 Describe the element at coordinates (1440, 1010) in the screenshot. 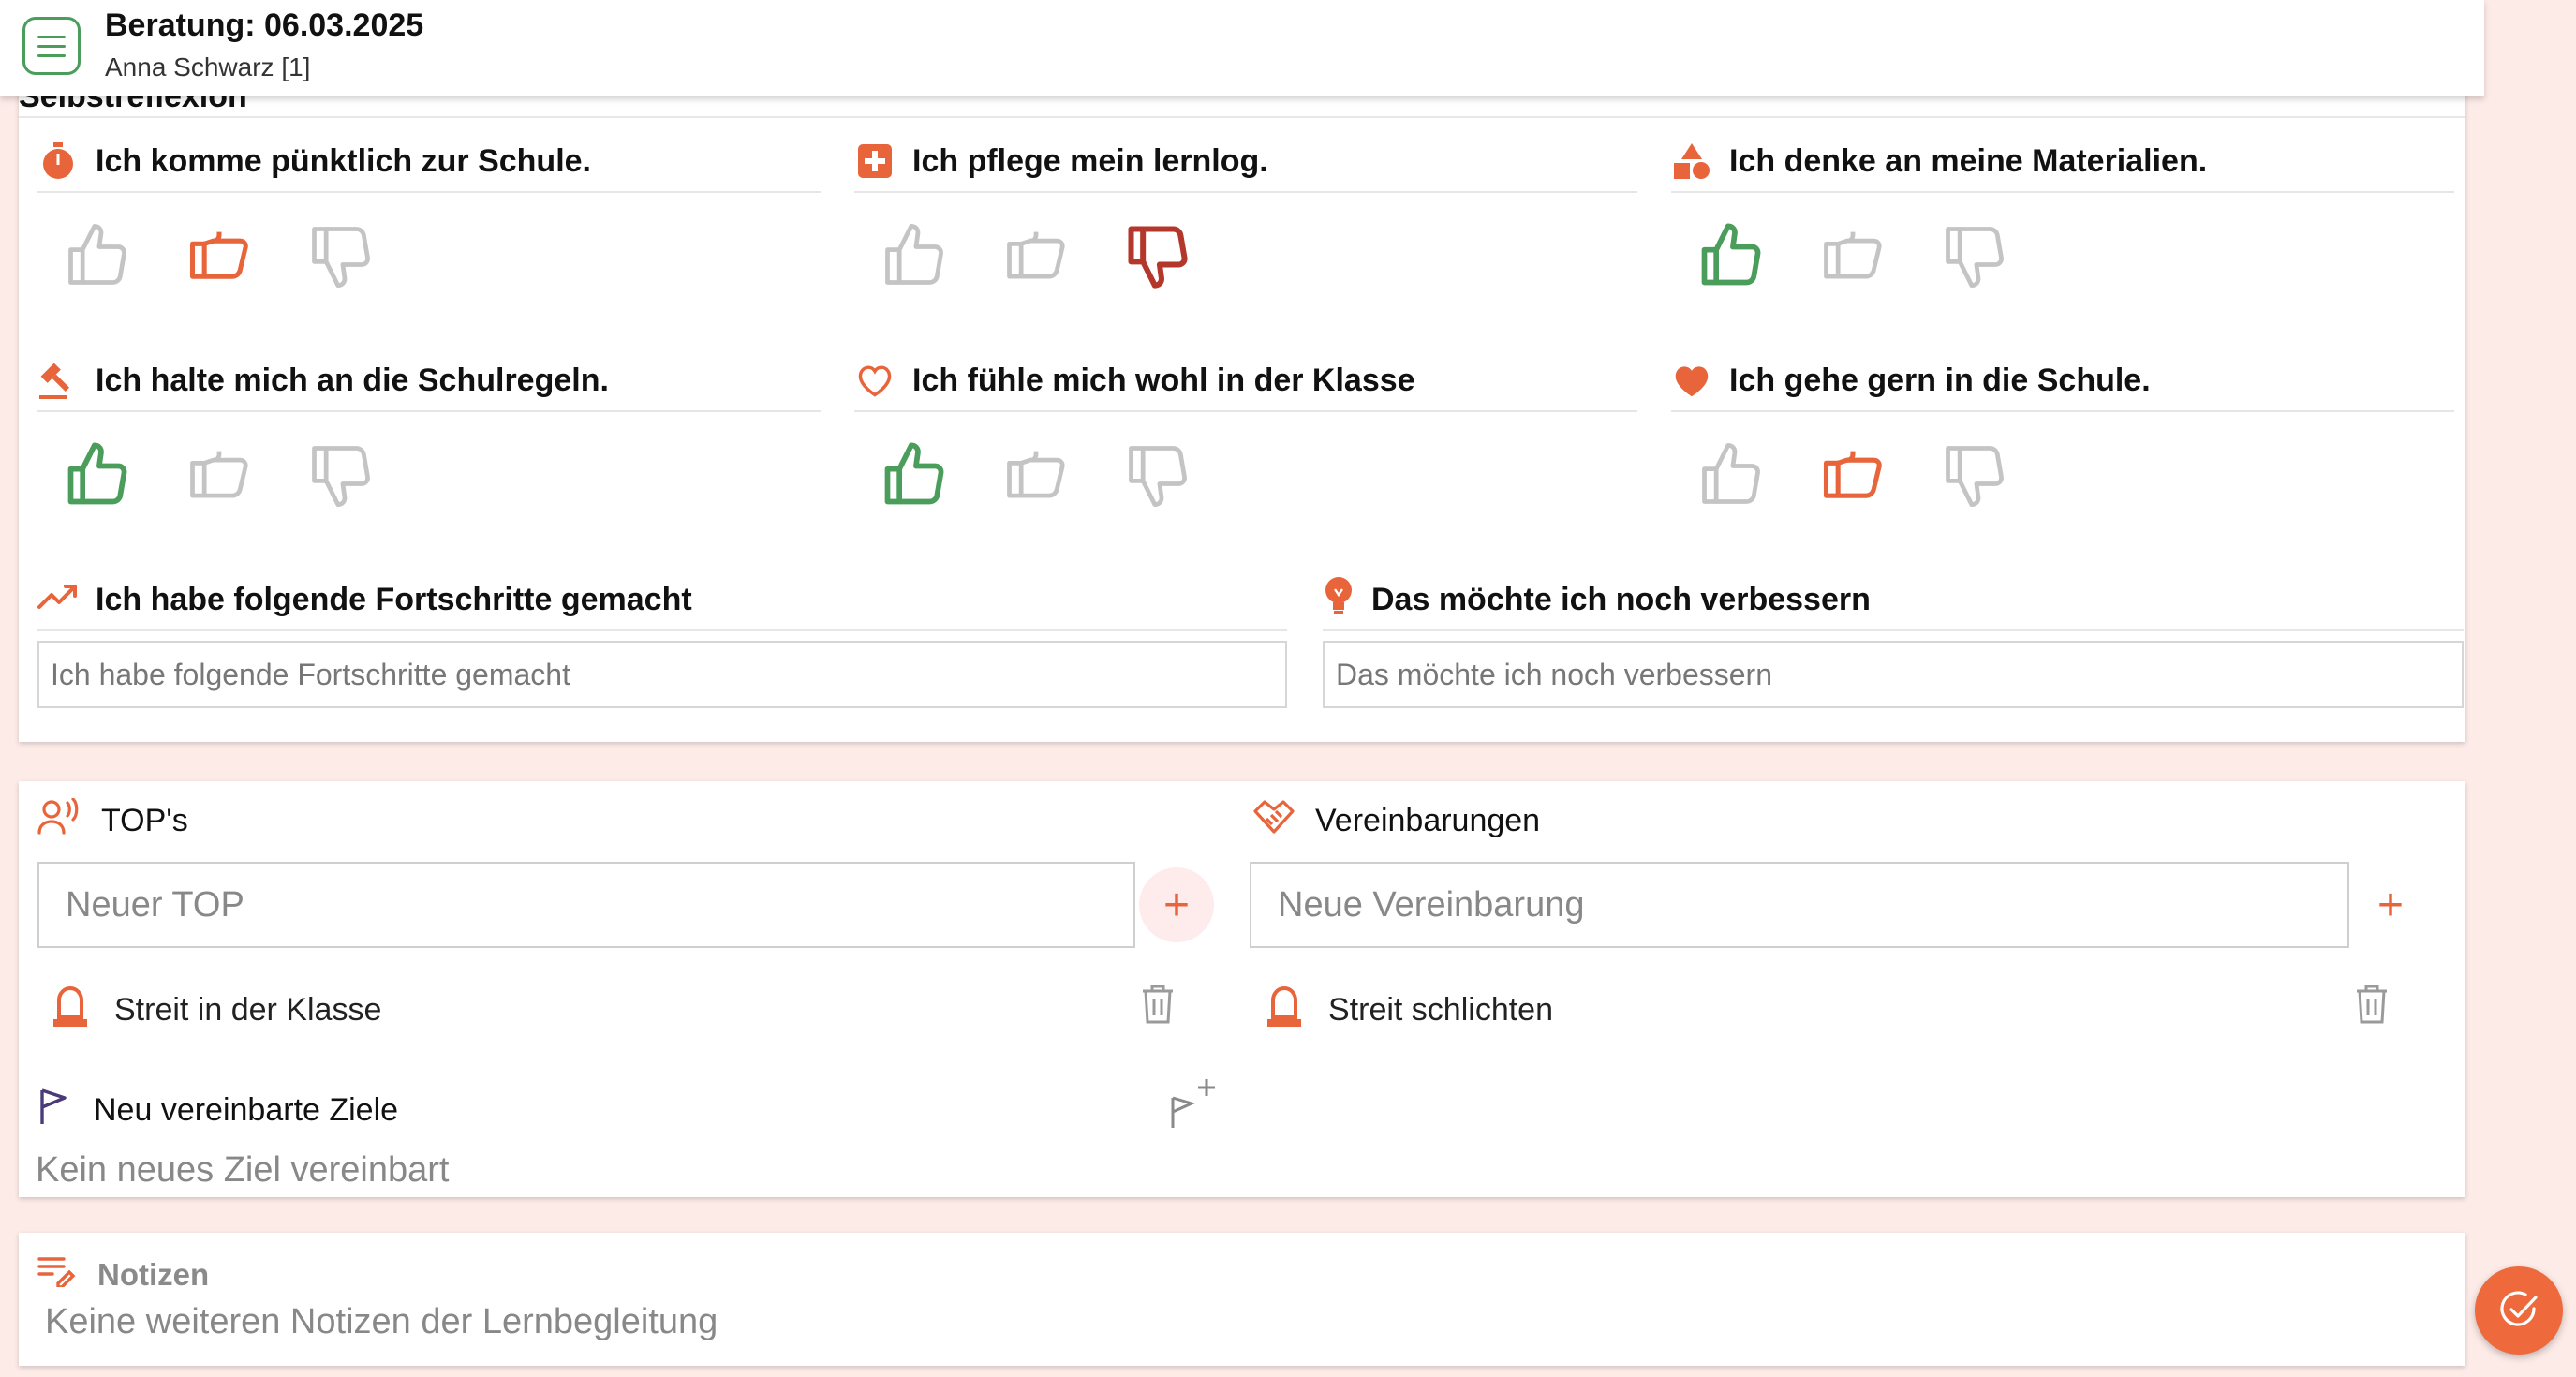

I see `agreement-item-label: Streit schlichten` at that location.